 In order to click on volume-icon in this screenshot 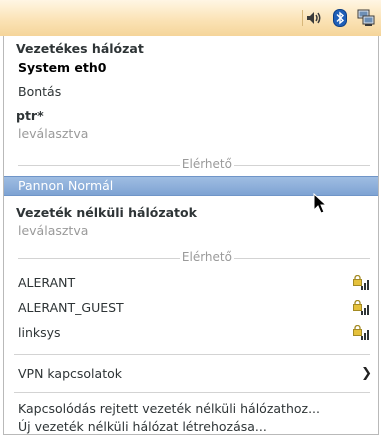, I will do `click(314, 18)`.